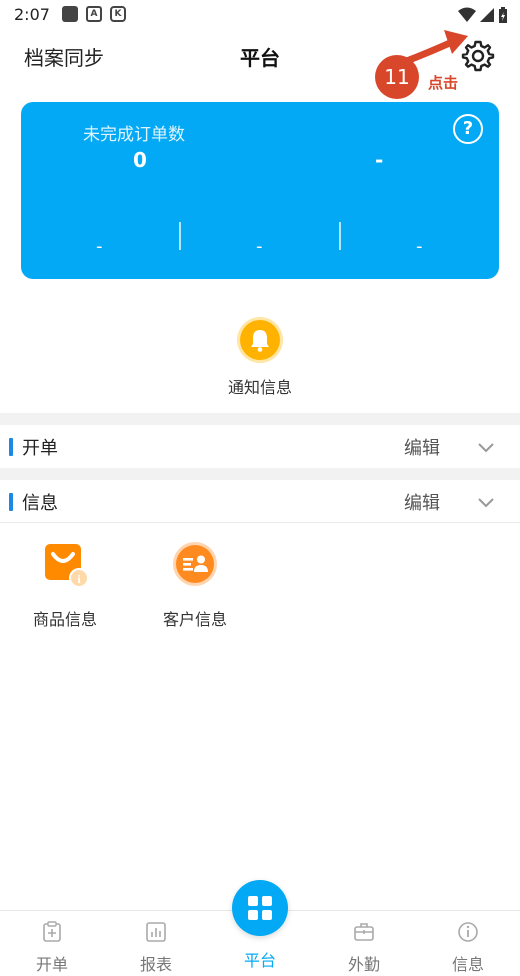  I want to click on notice-entry: 通知信息, so click(260, 358).